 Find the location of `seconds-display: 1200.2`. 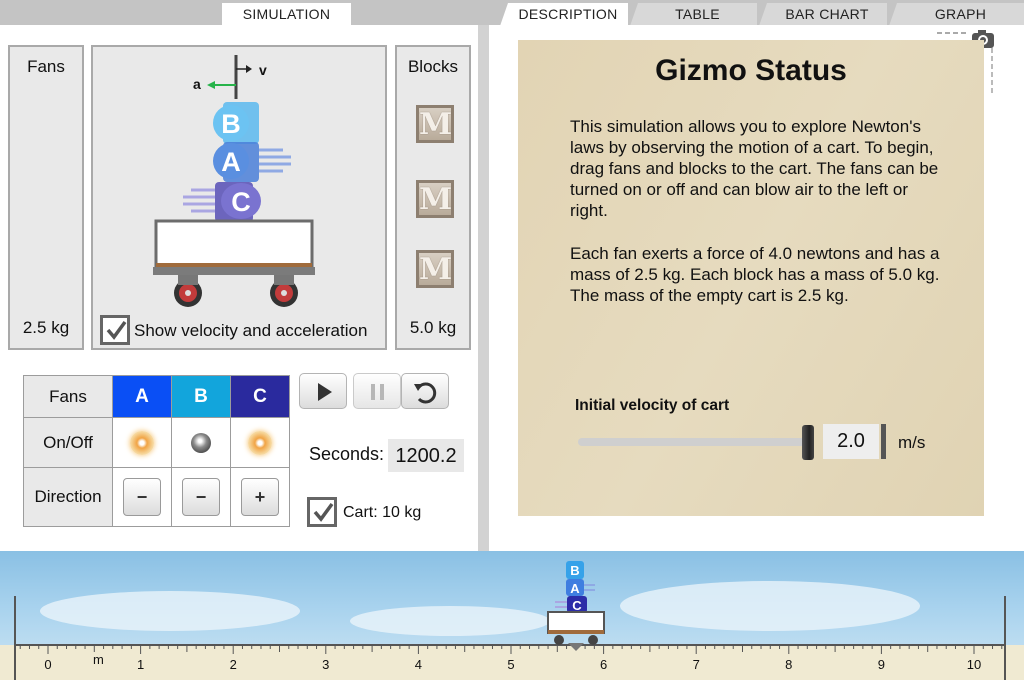

seconds-display: 1200.2 is located at coordinates (426, 455).